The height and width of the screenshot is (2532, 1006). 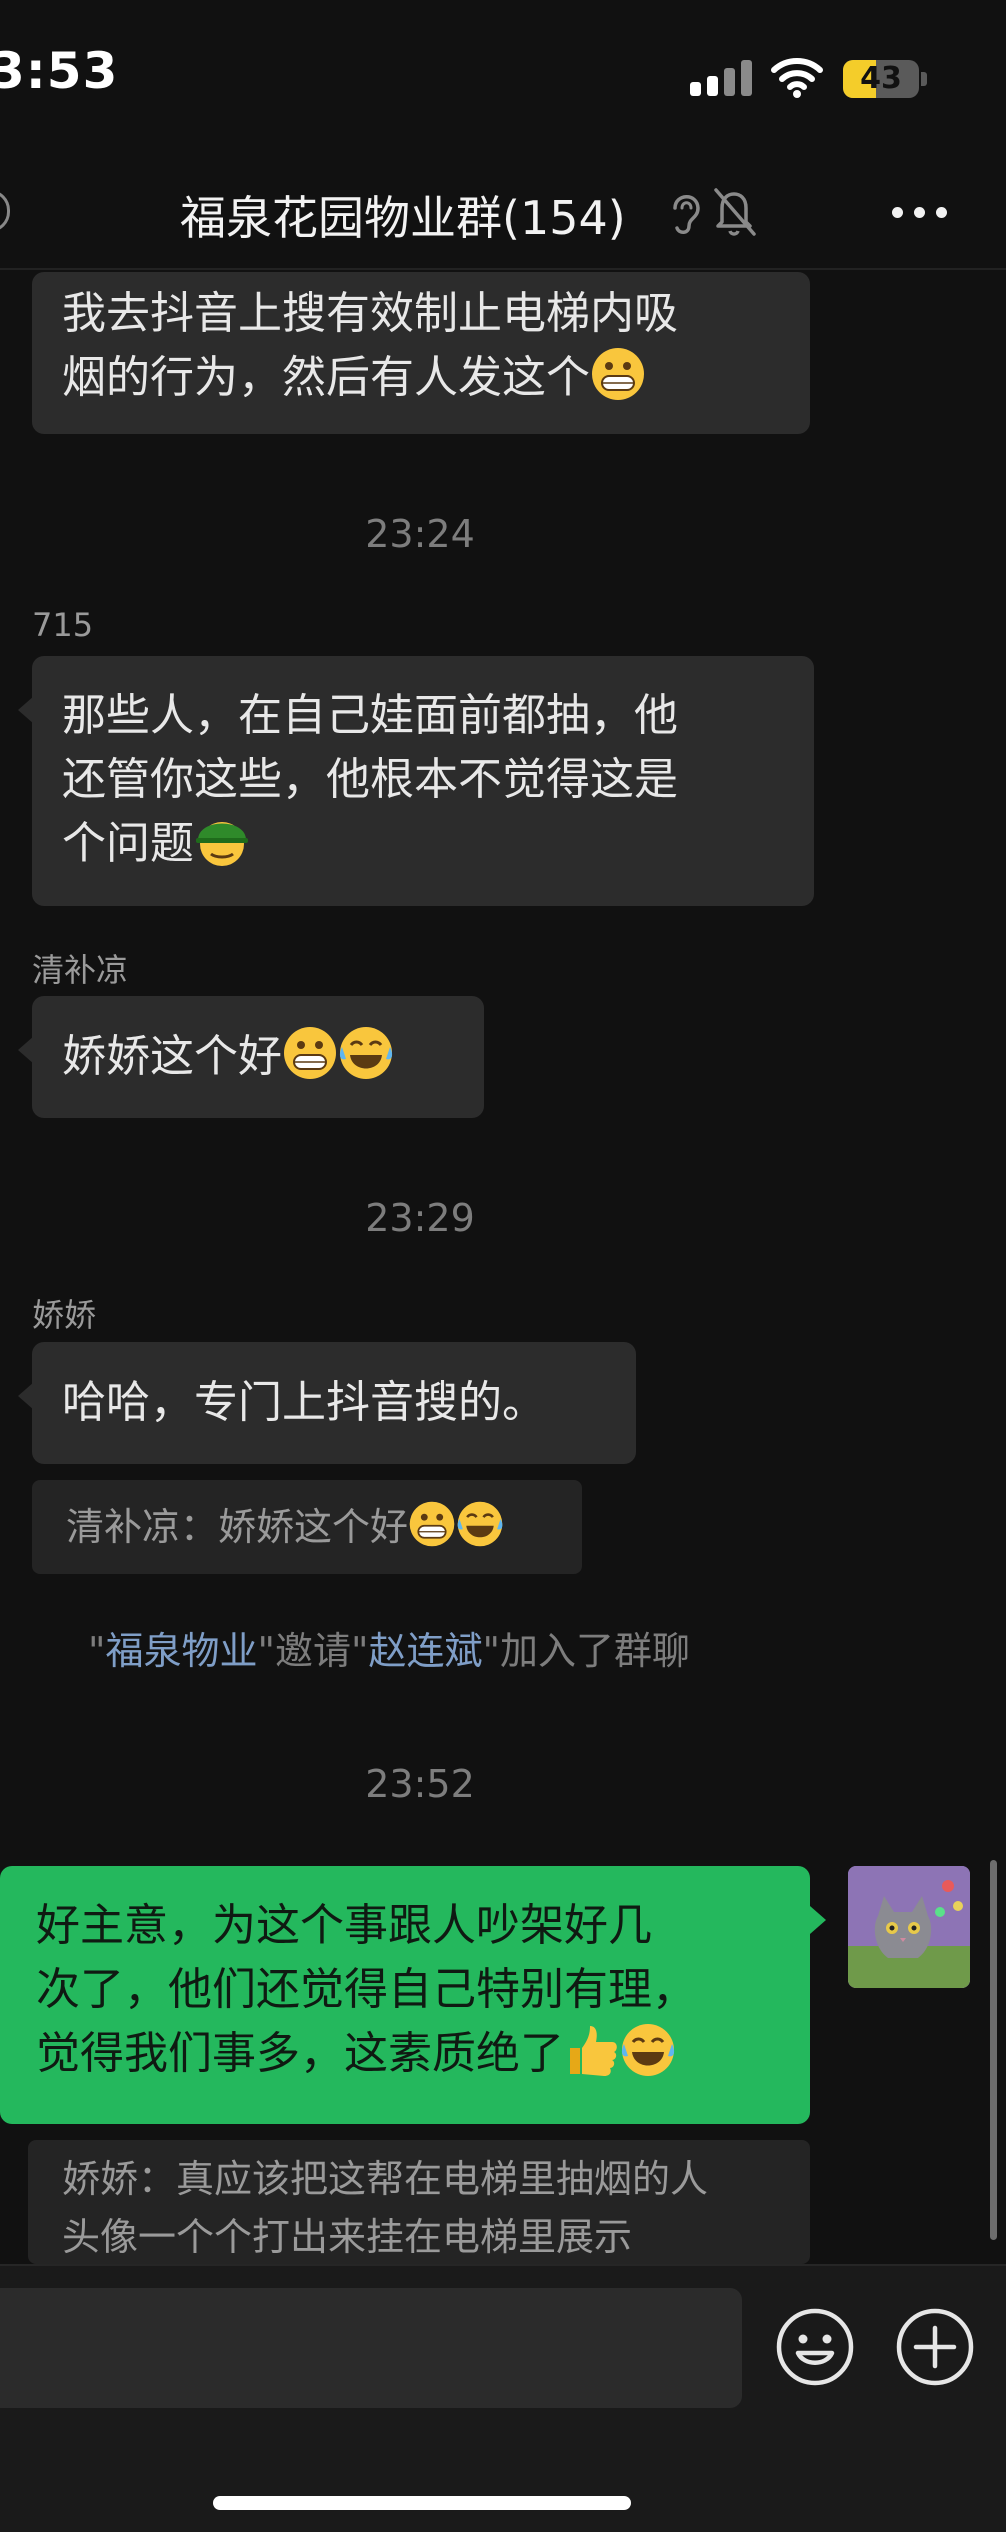 I want to click on system-text: ", so click(x=97, y=1651).